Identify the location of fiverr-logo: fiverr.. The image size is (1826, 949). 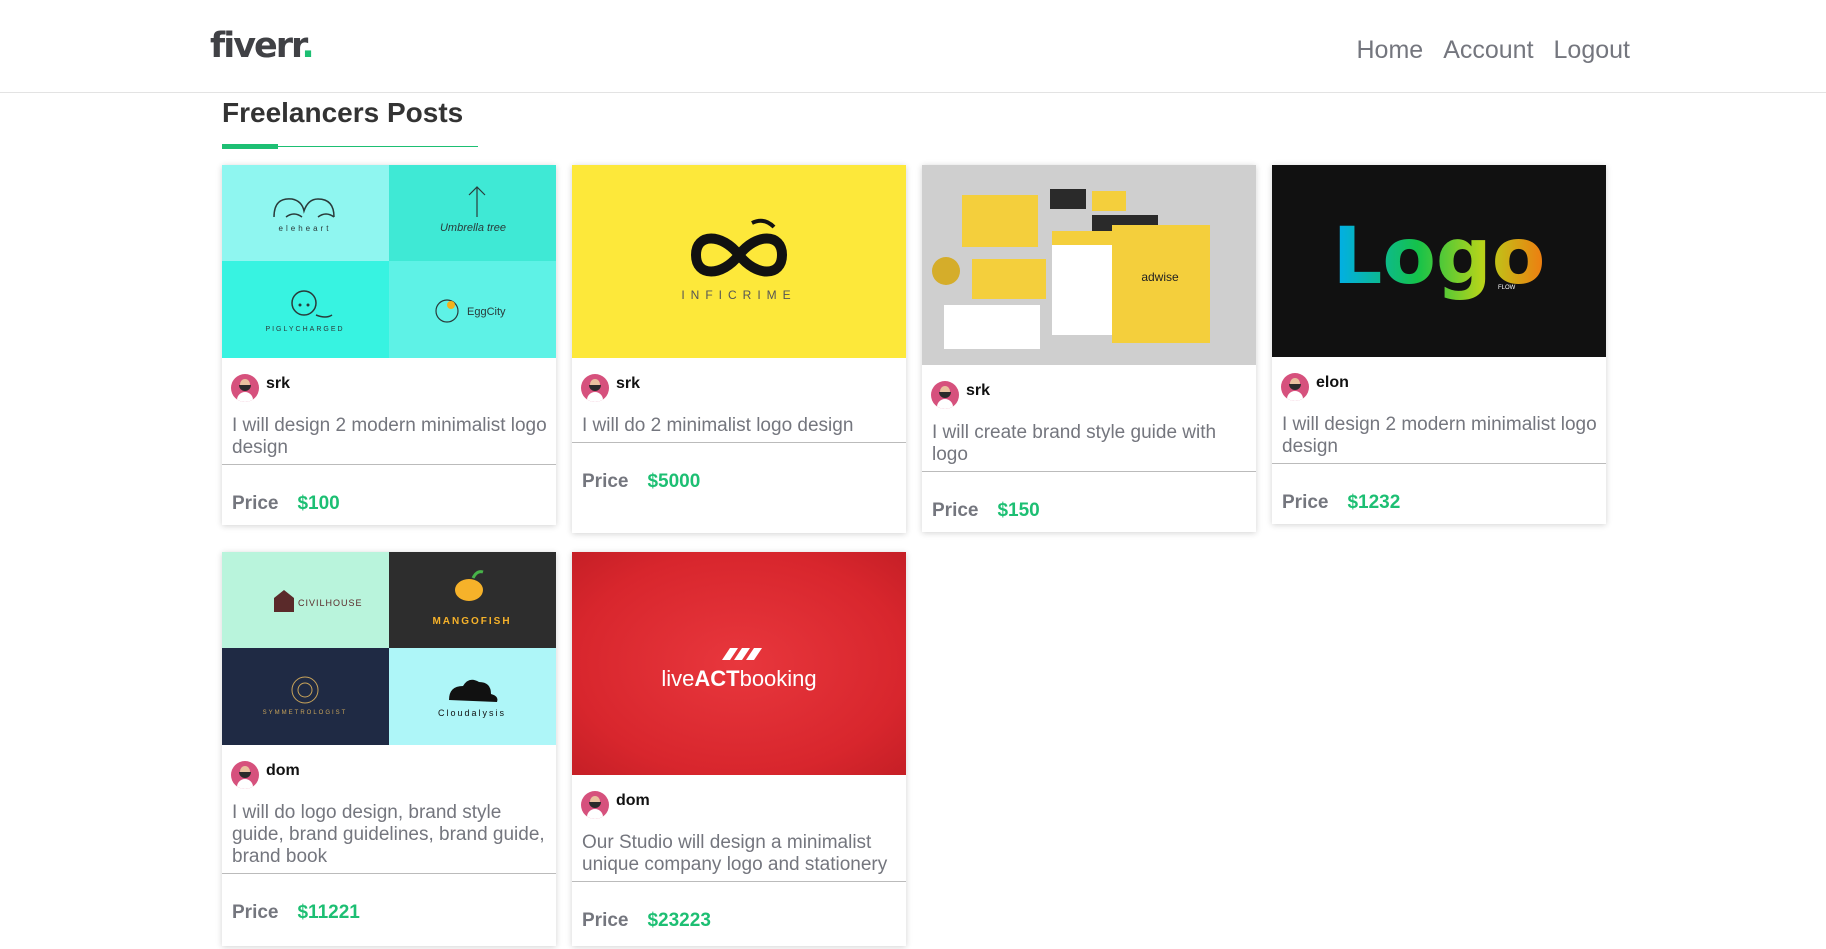
(262, 46).